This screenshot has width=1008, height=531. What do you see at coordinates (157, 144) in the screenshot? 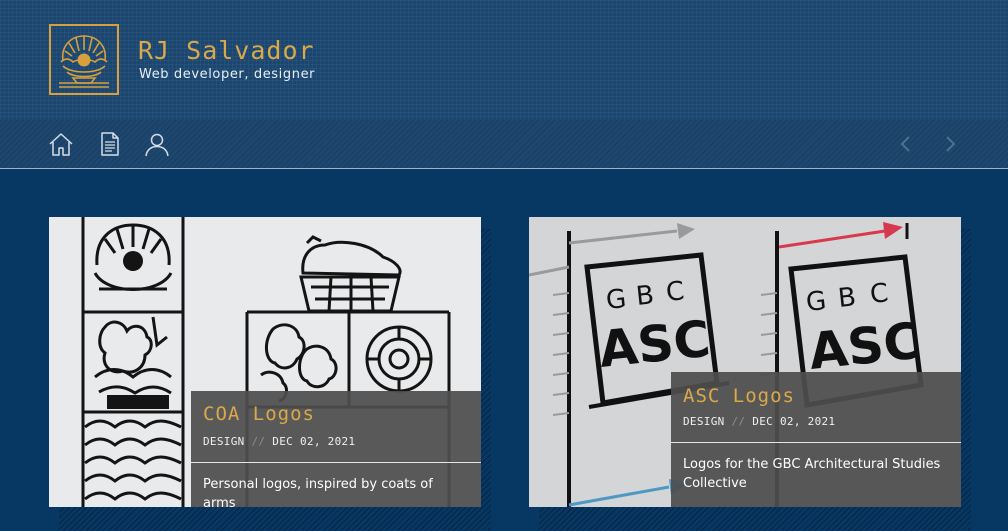
I see `user-icon` at bounding box center [157, 144].